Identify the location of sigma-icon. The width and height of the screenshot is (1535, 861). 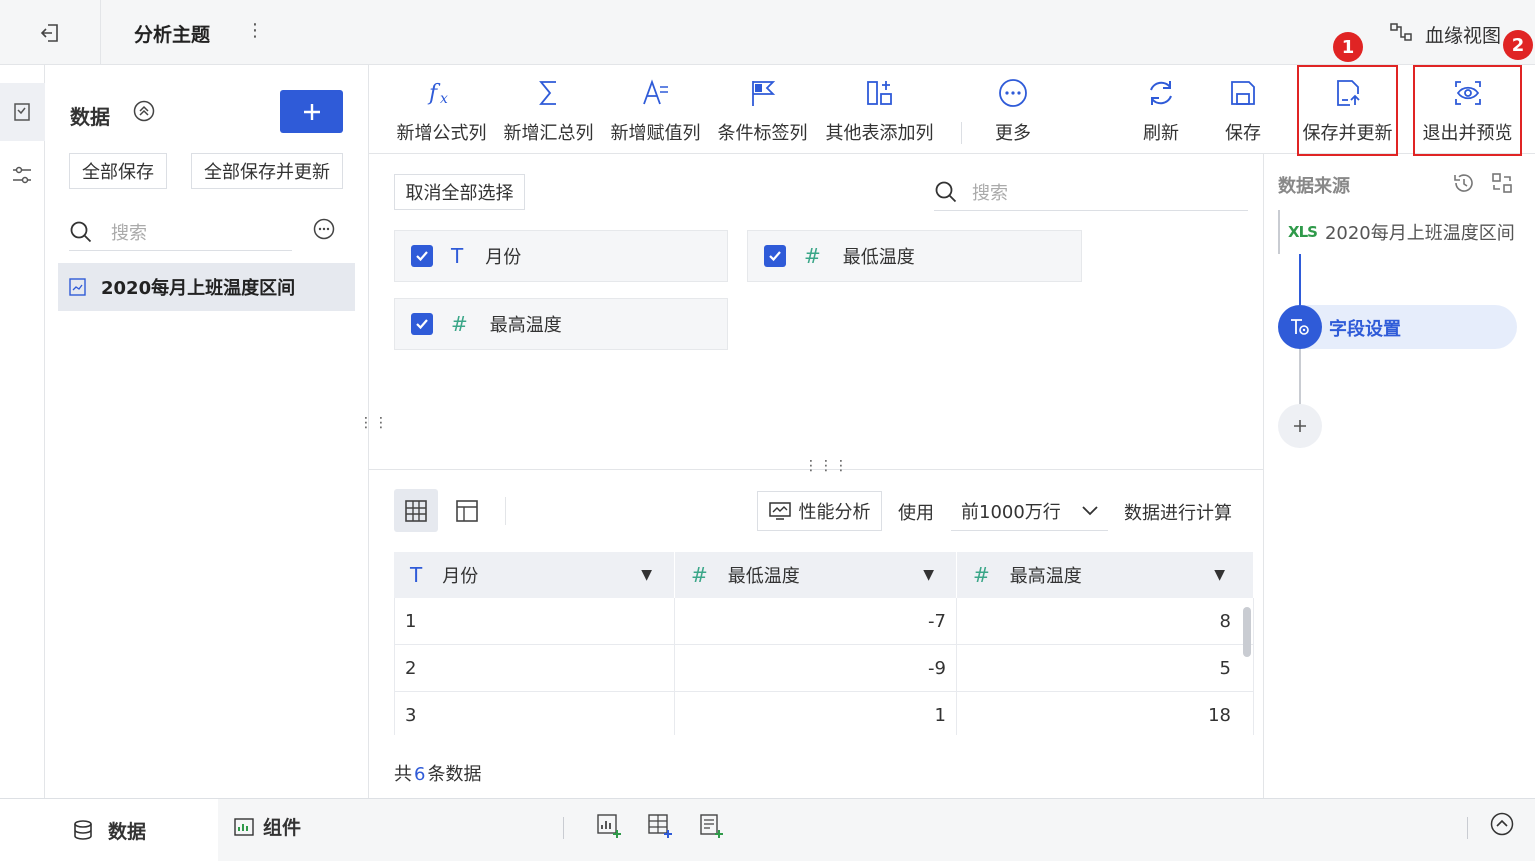
(547, 93).